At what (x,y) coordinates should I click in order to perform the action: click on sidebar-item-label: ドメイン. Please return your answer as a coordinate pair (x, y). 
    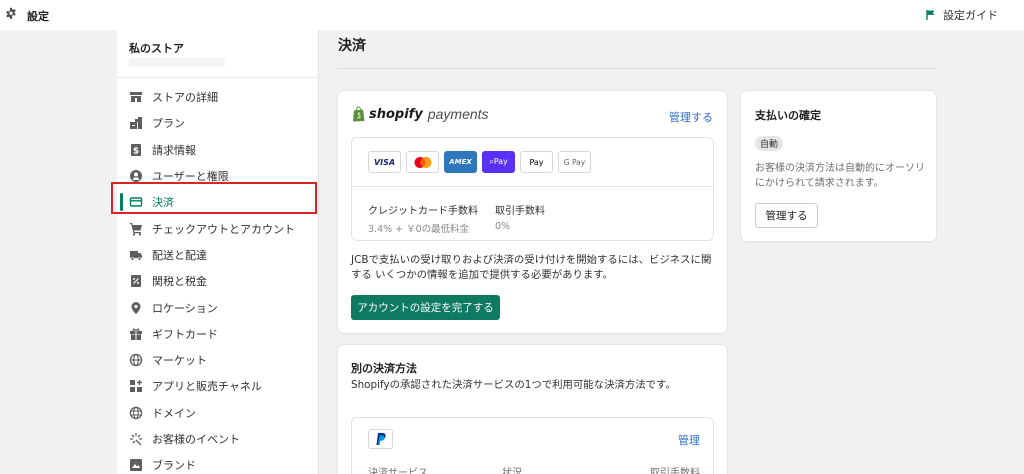
    Looking at the image, I should click on (174, 413).